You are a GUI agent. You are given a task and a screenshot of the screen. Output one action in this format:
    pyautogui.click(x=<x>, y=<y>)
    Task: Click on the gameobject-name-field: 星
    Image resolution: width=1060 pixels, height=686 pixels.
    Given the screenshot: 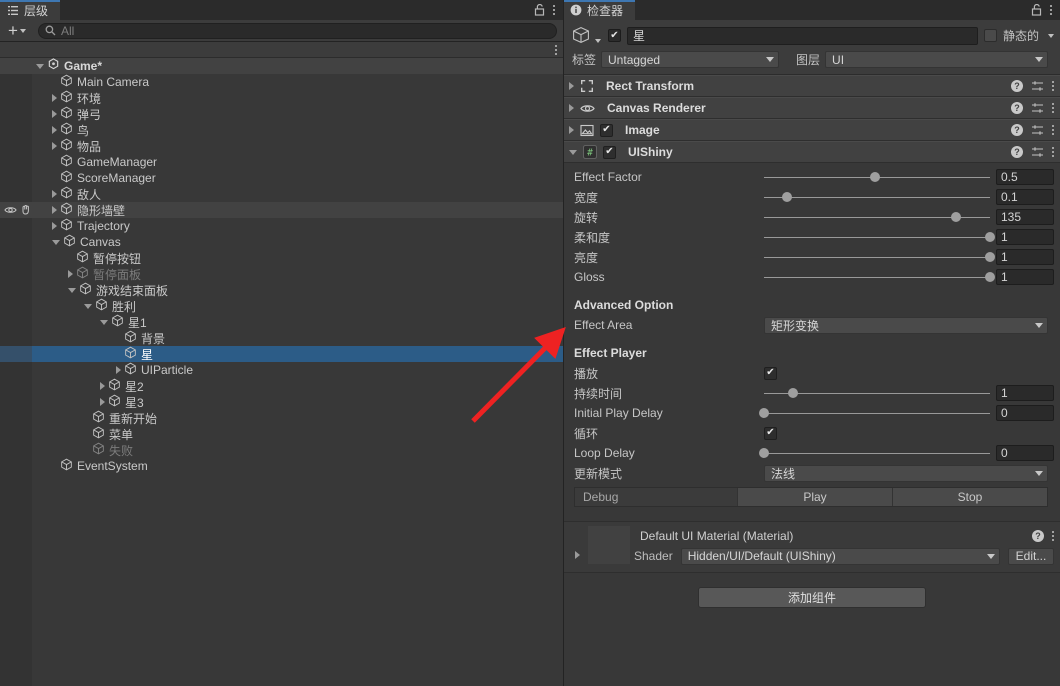 What is the action you would take?
    pyautogui.click(x=802, y=35)
    